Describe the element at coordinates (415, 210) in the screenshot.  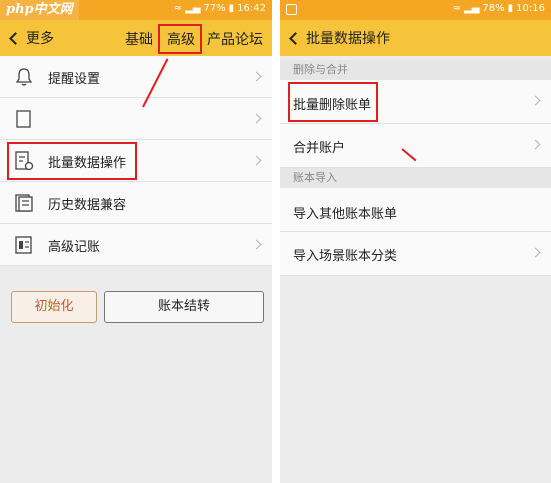
I see `list-item-import-other: 导入其他账本账单` at that location.